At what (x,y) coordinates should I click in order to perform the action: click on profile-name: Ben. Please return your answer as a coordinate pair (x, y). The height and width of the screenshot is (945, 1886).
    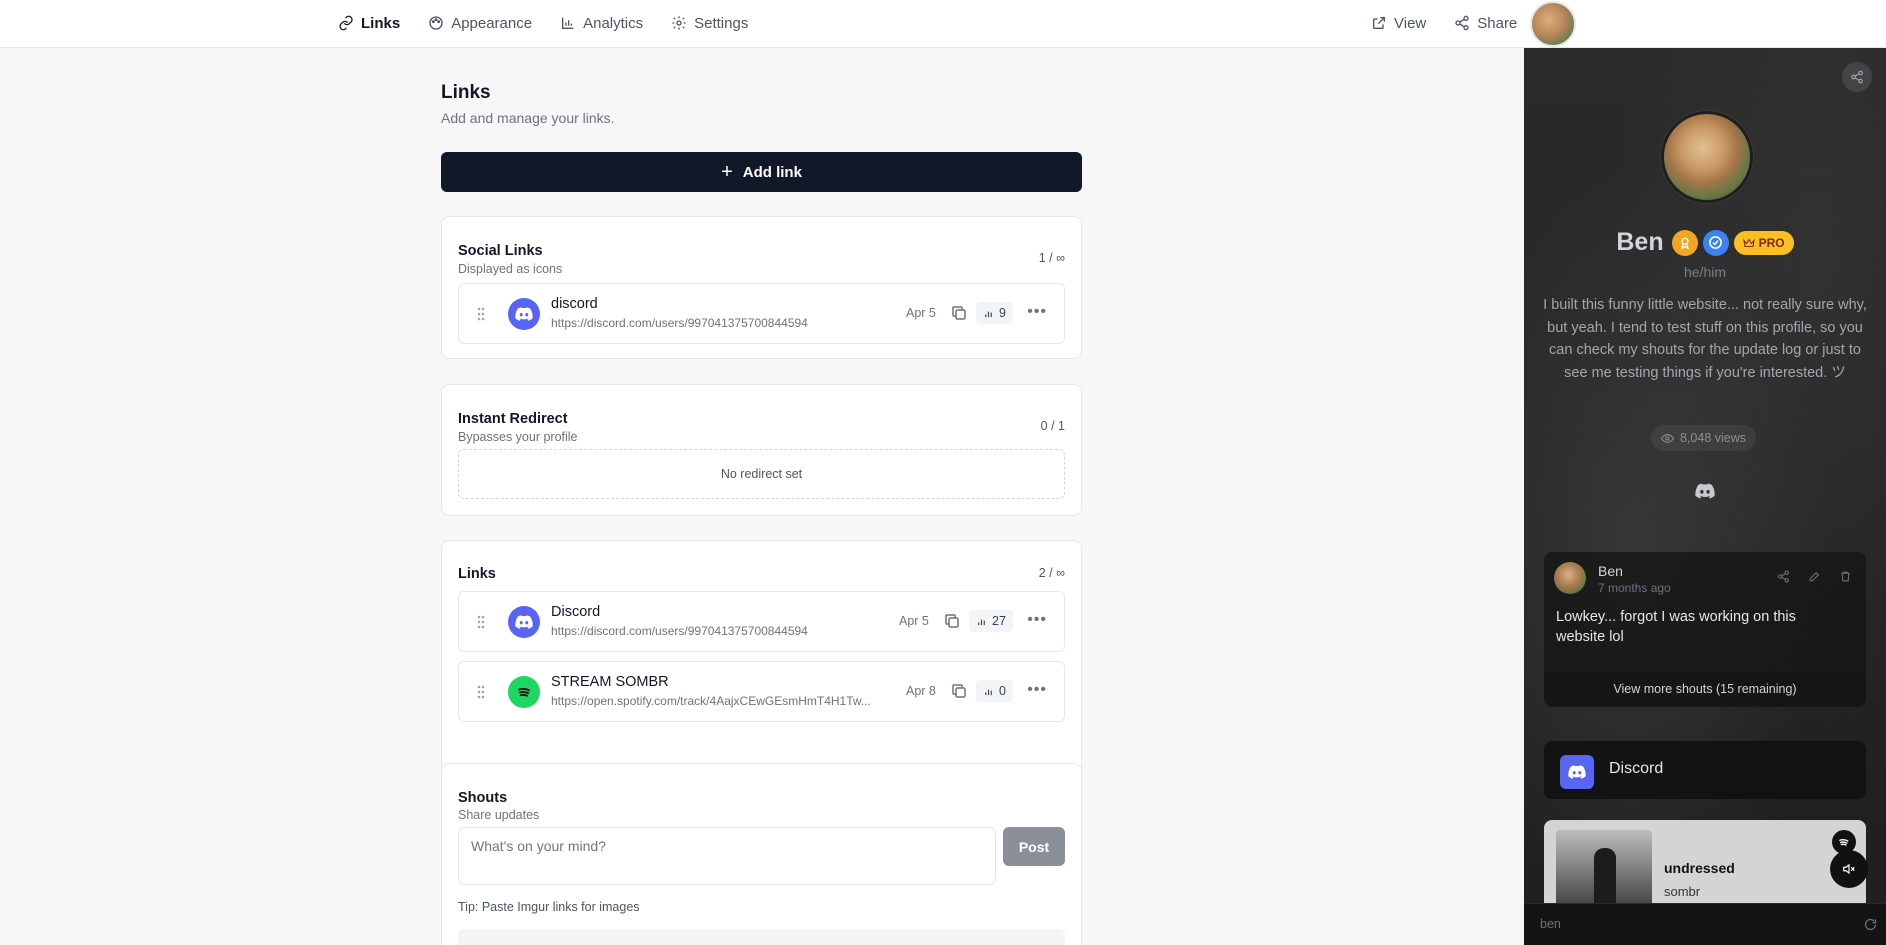
    Looking at the image, I should click on (1640, 242).